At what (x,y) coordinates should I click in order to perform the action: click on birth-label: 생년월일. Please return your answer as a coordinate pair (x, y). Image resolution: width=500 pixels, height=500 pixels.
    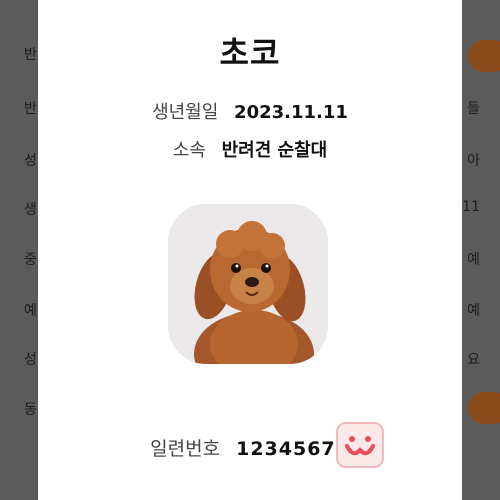
    Looking at the image, I should click on (185, 112).